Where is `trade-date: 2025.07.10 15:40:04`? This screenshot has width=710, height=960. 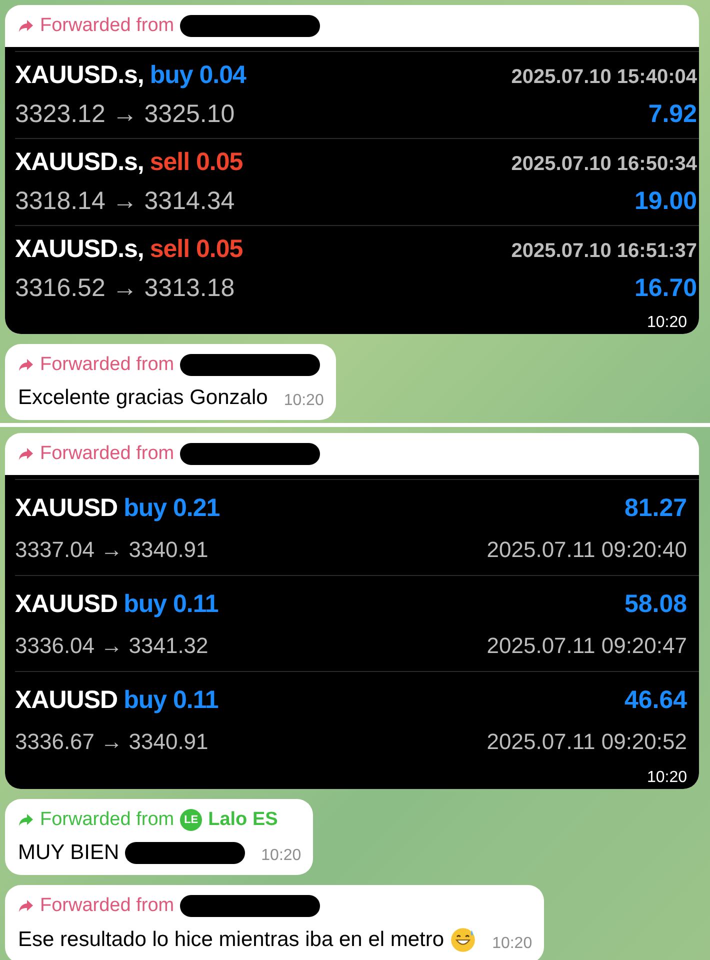 trade-date: 2025.07.10 15:40:04 is located at coordinates (604, 77).